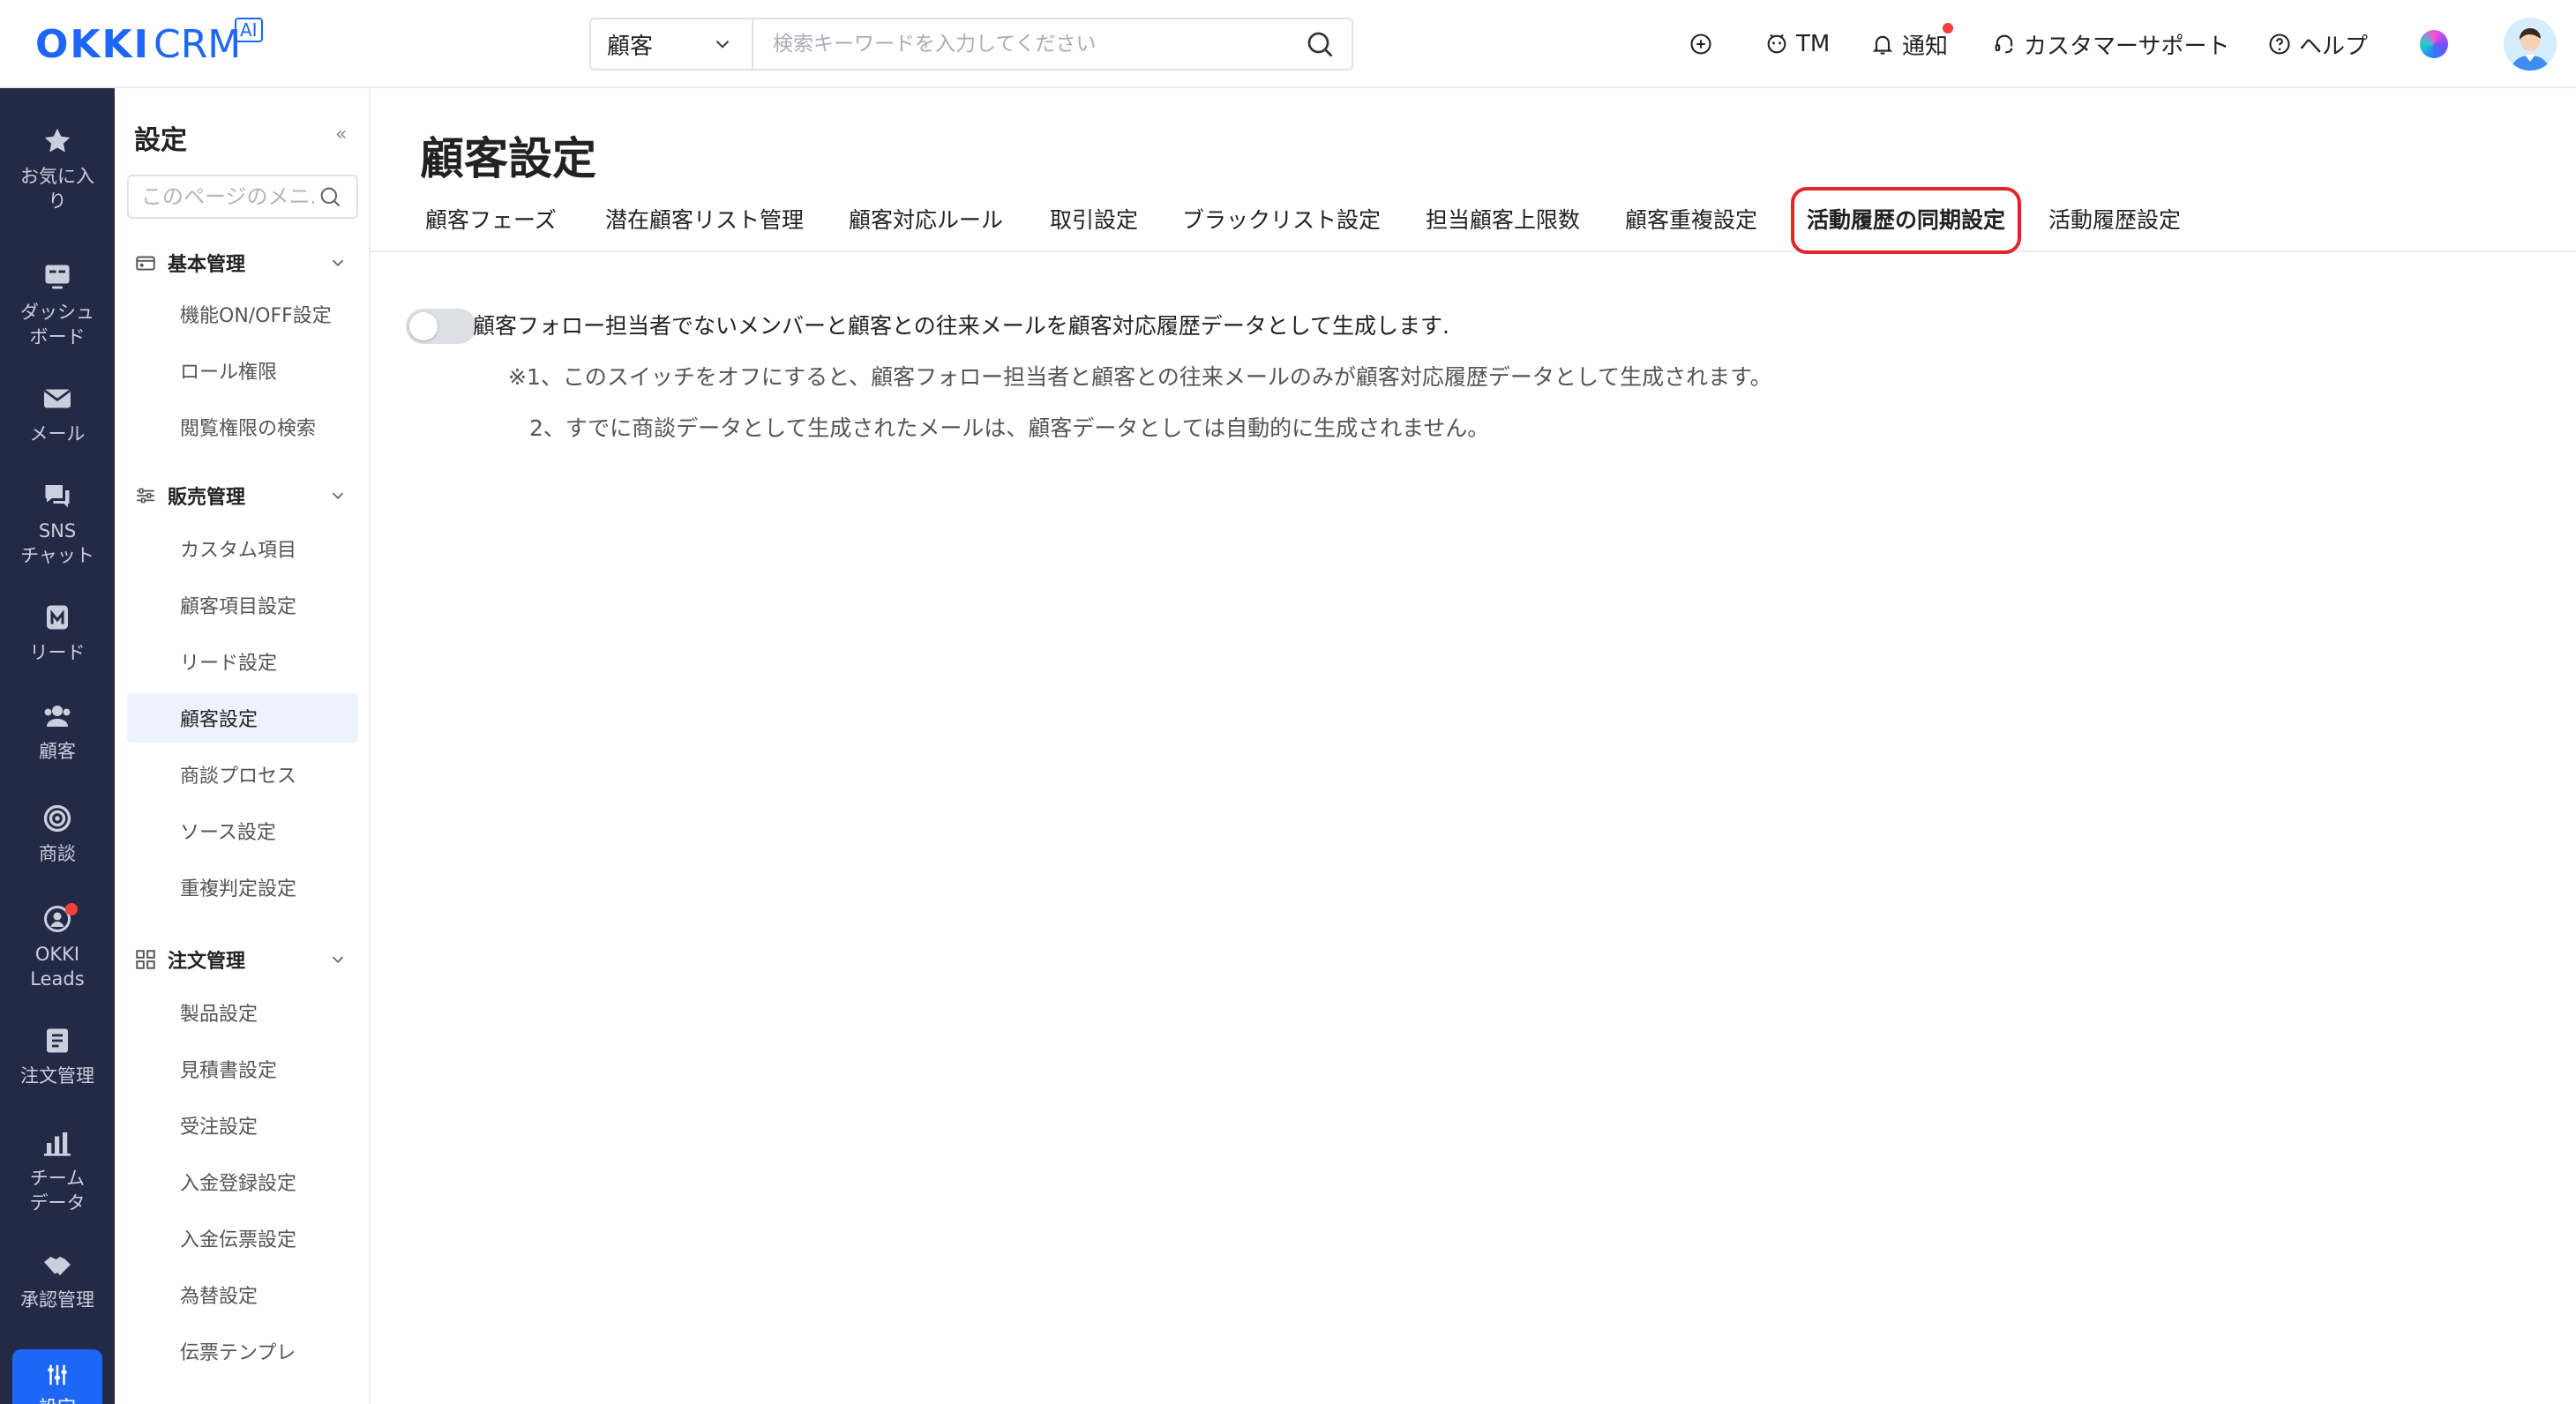 This screenshot has height=1404, width=2576. Describe the element at coordinates (239, 607) in the screenshot. I see `sidebar-item-label: 顧客項目設定` at that location.